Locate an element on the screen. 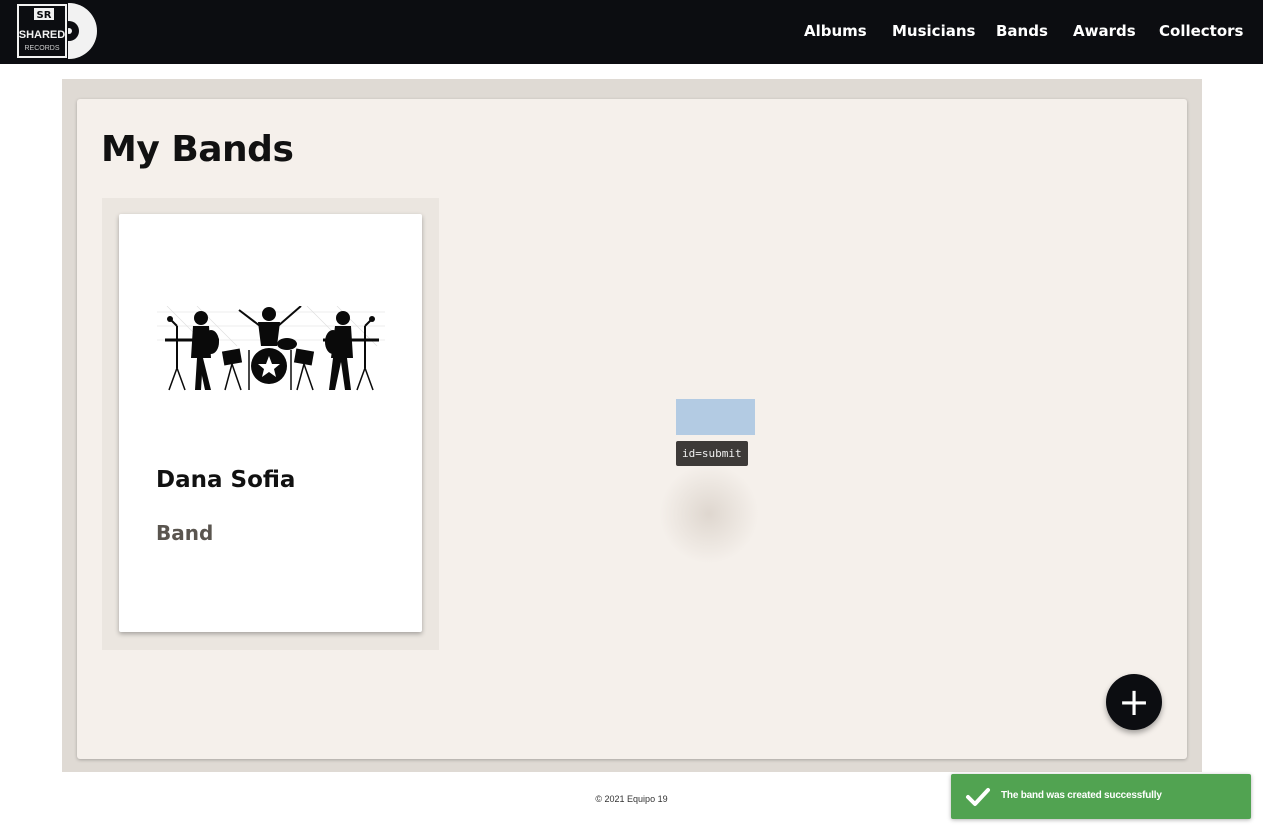 The height and width of the screenshot is (837, 1263). shared-records-logo: SR SHARED RECORDS is located at coordinates (58, 31).